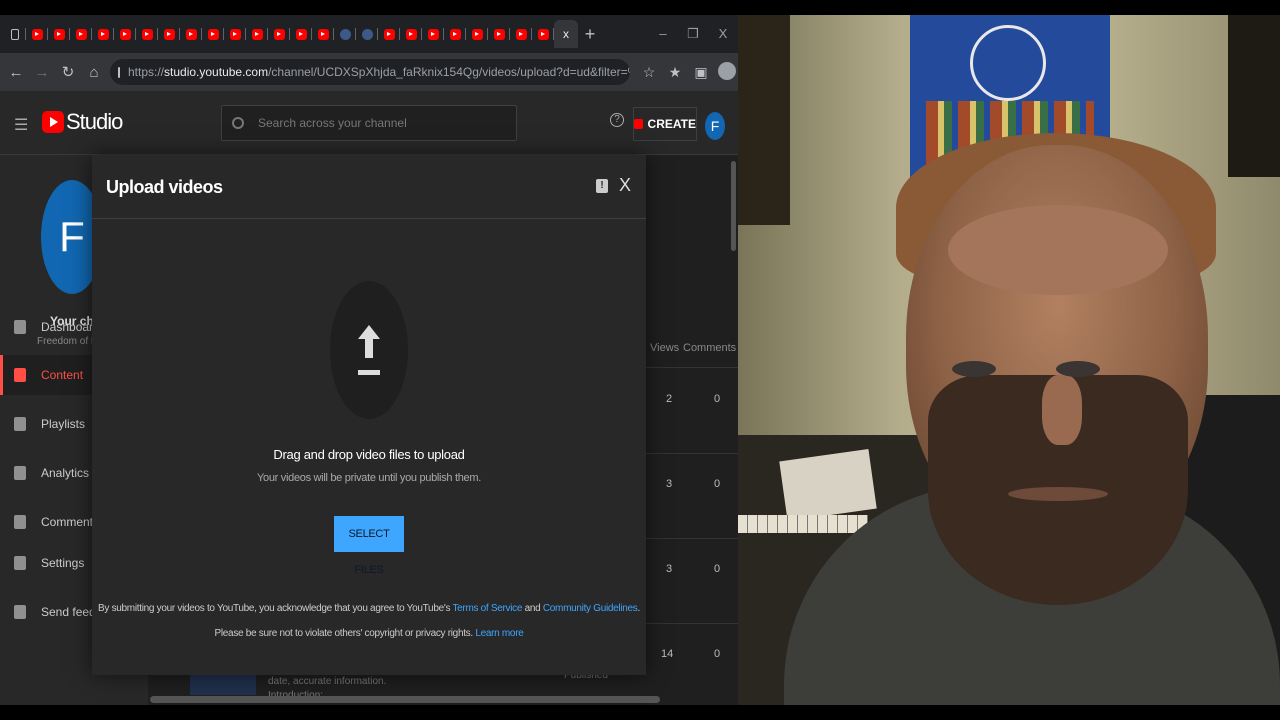 Image resolution: width=1280 pixels, height=720 pixels. Describe the element at coordinates (733, 206) in the screenshot. I see `vertical-scrollbar` at that location.